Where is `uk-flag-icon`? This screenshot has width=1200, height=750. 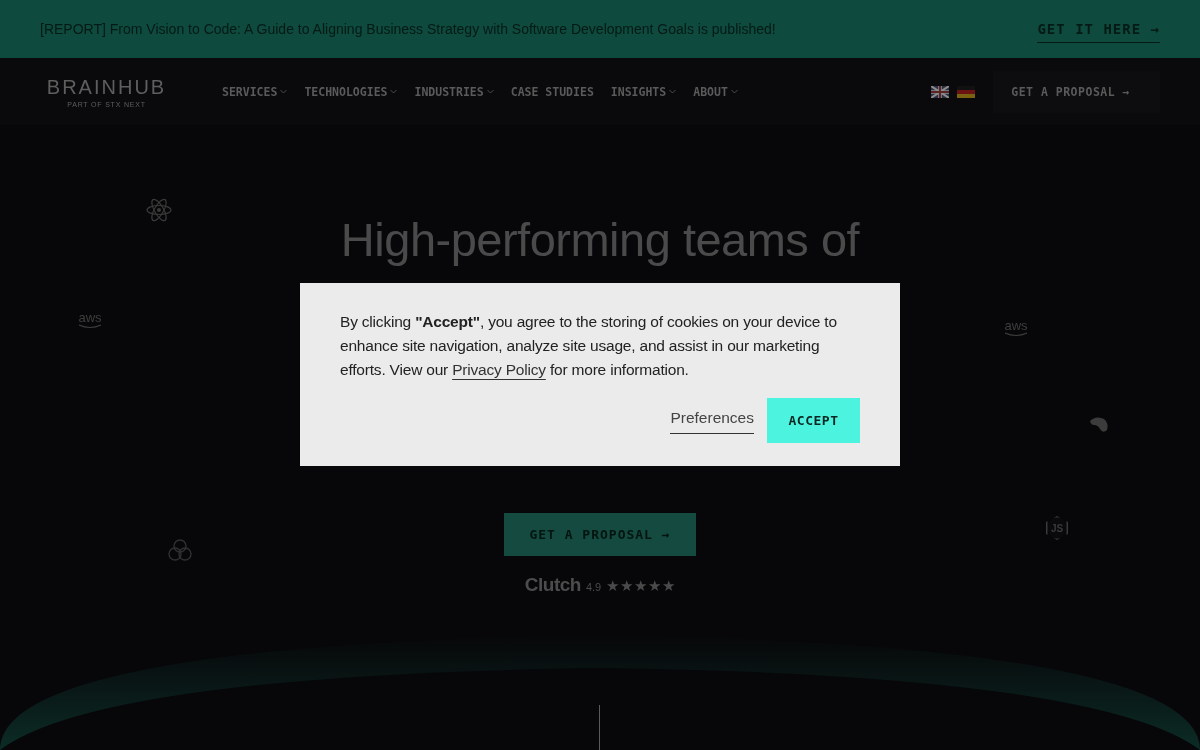
uk-flag-icon is located at coordinates (940, 91).